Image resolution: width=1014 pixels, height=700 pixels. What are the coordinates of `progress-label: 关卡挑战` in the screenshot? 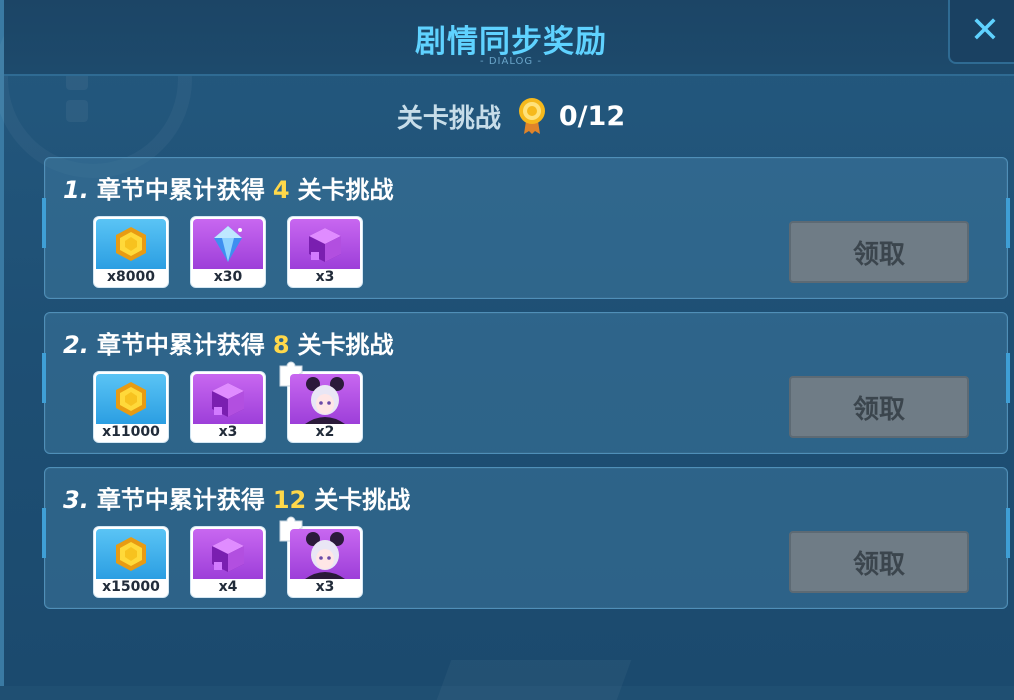 It's located at (448, 118).